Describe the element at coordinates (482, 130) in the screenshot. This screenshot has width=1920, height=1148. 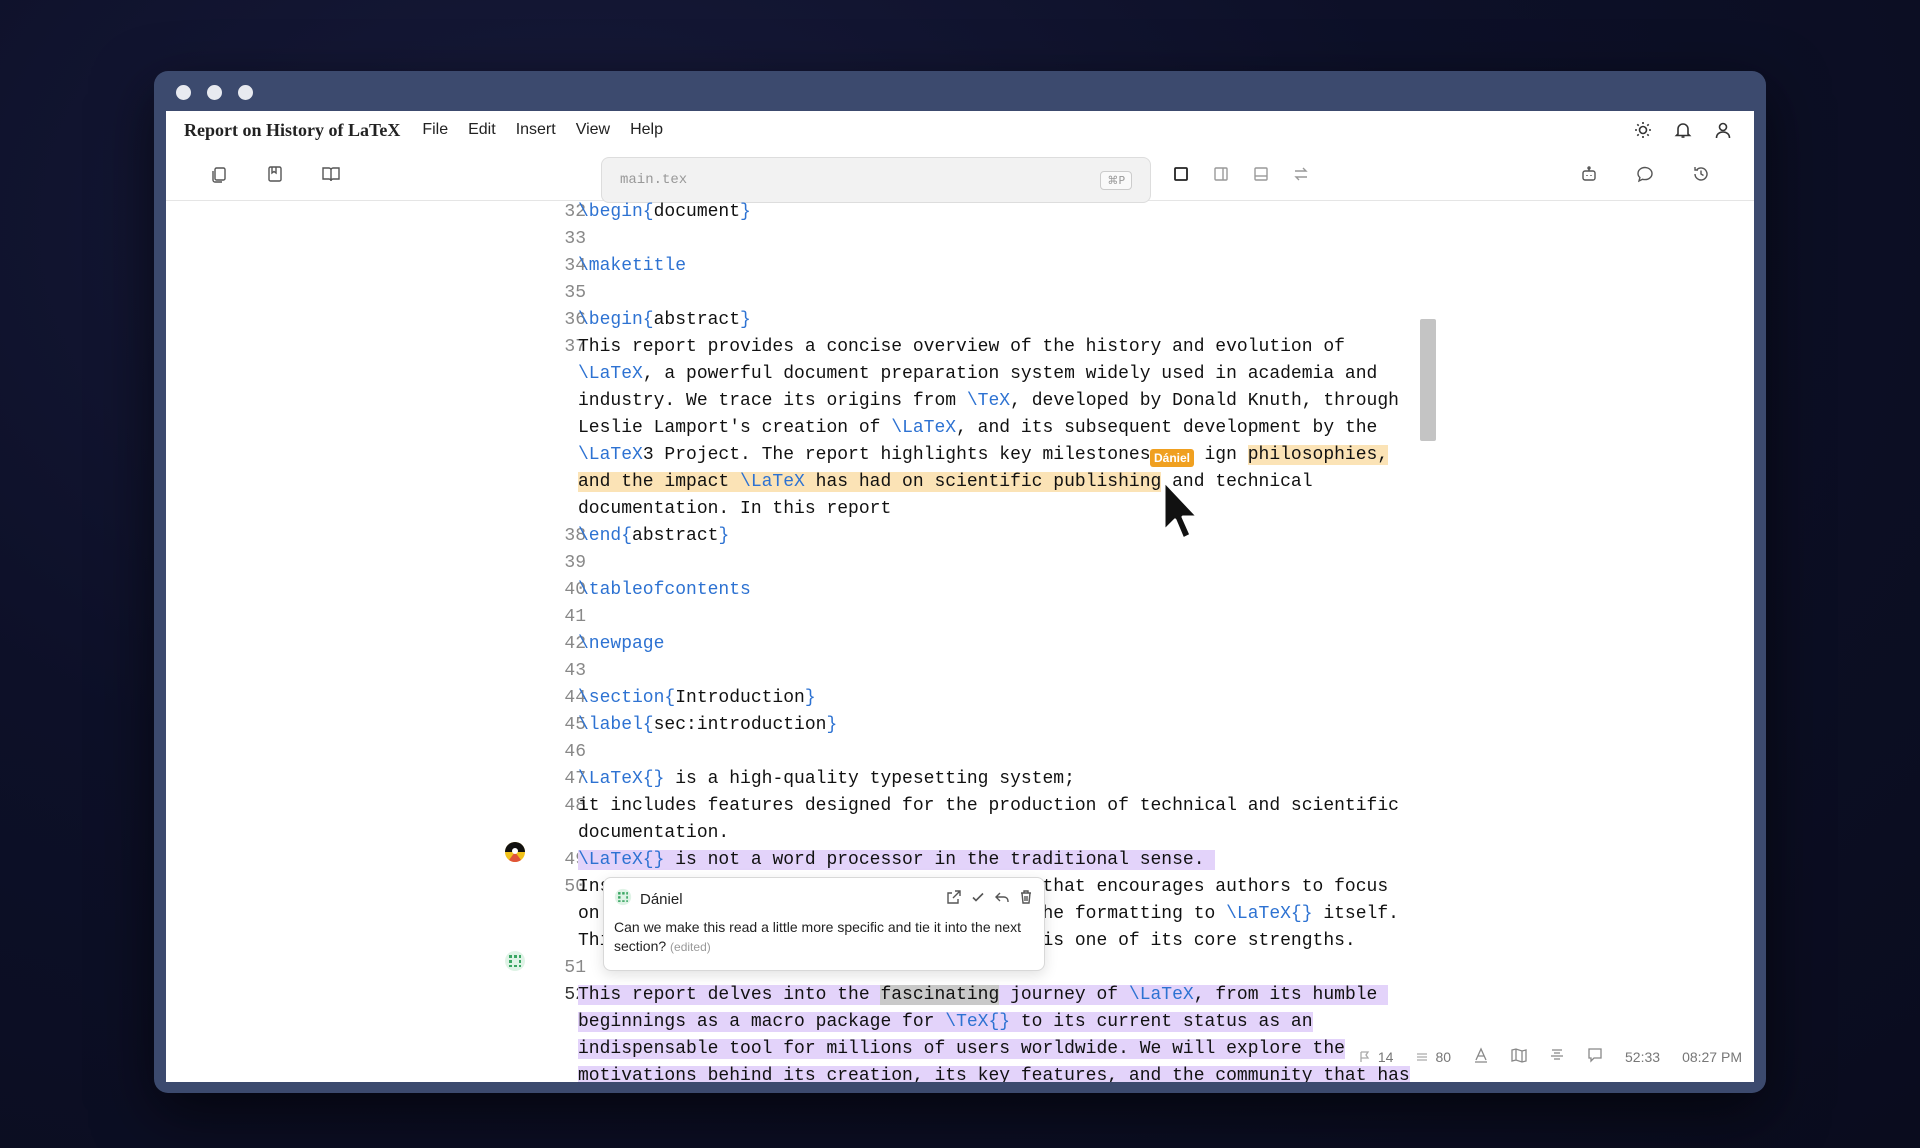
I see `menu-edit: Edit` at that location.